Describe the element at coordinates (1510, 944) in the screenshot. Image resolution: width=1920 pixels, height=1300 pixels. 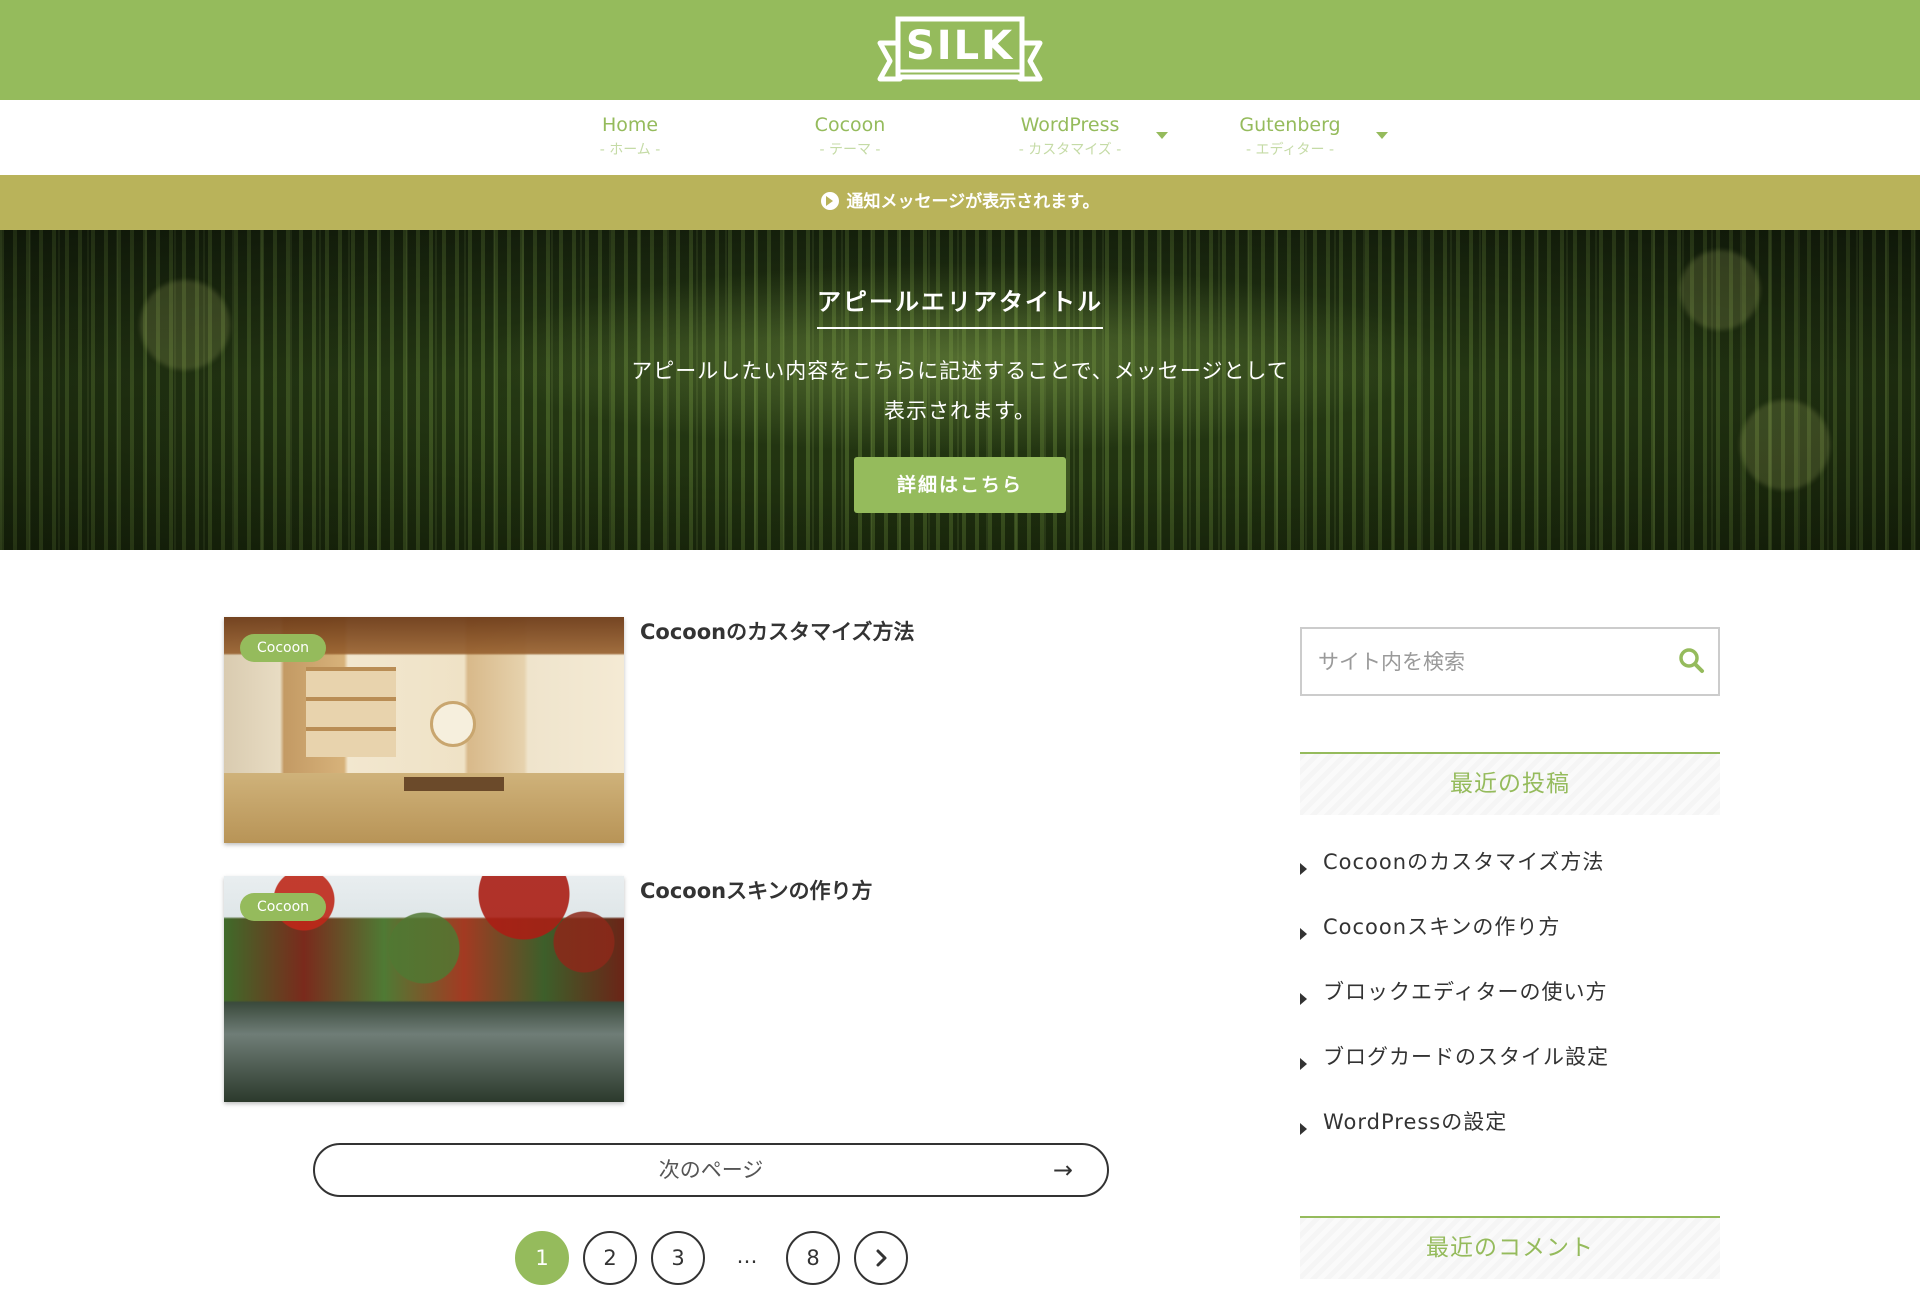
I see `recent-post-item: Cocoonスキンの作り方` at that location.